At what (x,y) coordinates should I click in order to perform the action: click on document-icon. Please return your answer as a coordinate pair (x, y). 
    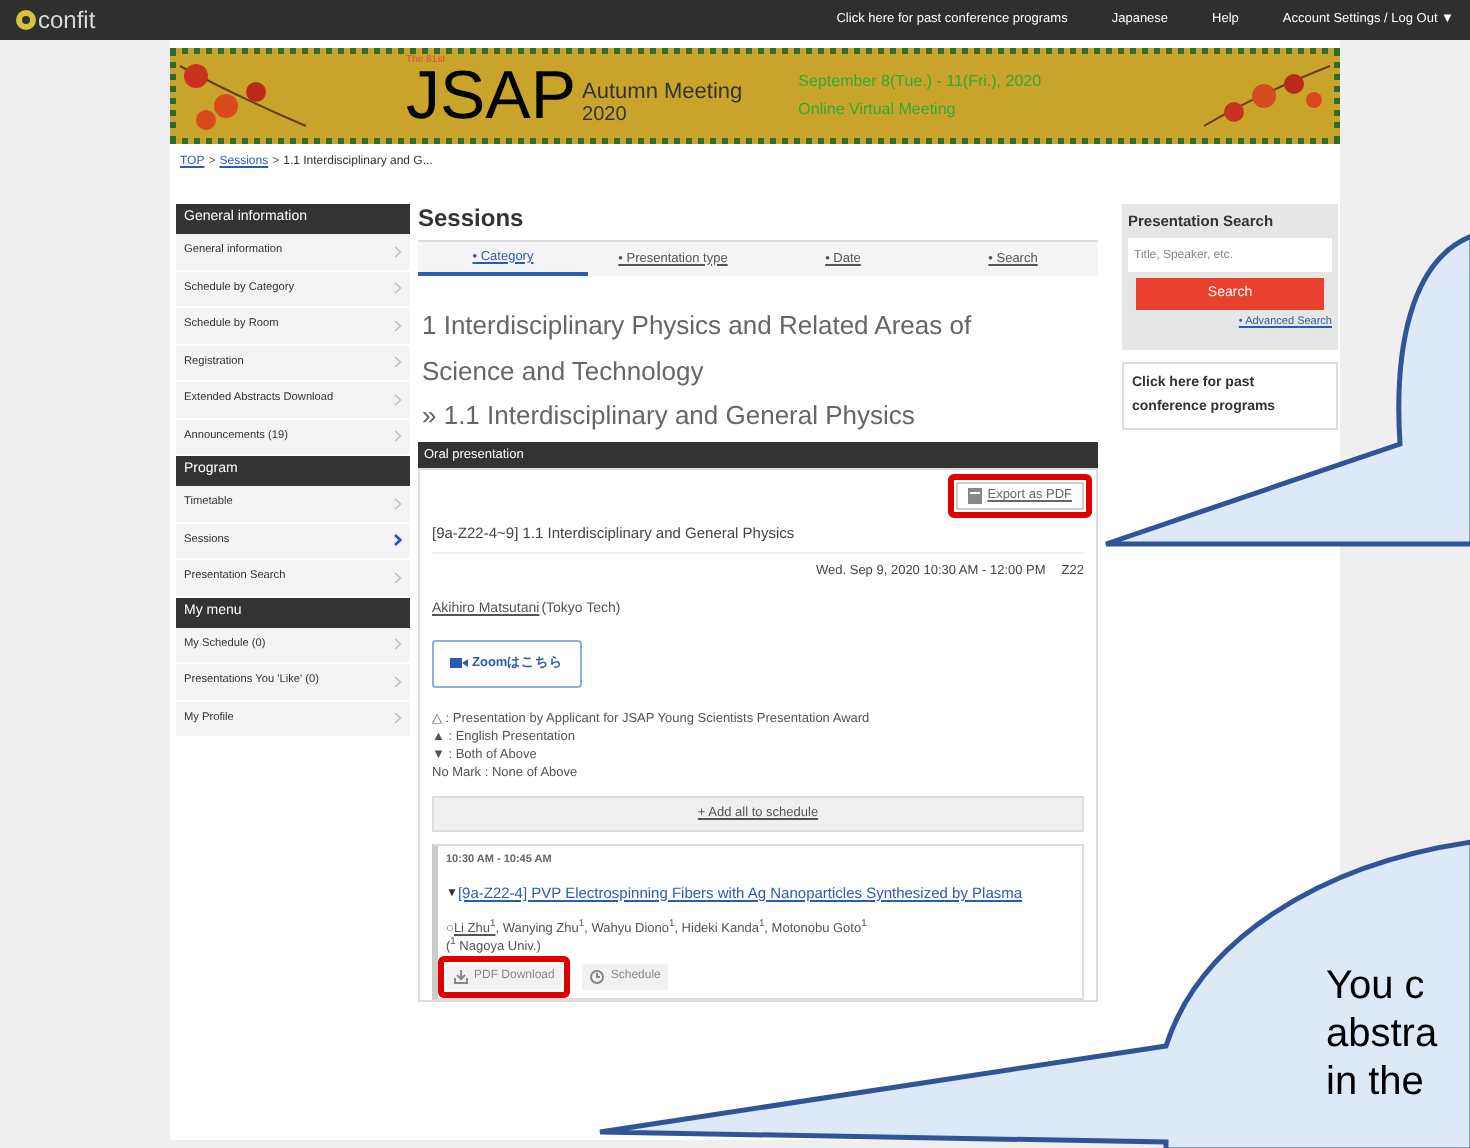
    Looking at the image, I should click on (974, 496).